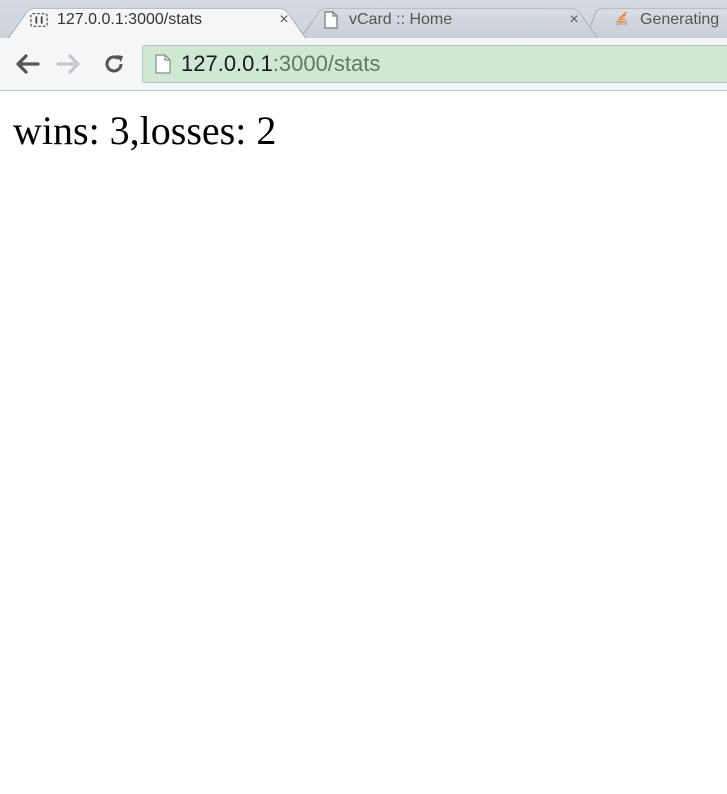 The width and height of the screenshot is (727, 794). What do you see at coordinates (145, 130) in the screenshot?
I see `stats-text: wins: 3,losses: 2` at bounding box center [145, 130].